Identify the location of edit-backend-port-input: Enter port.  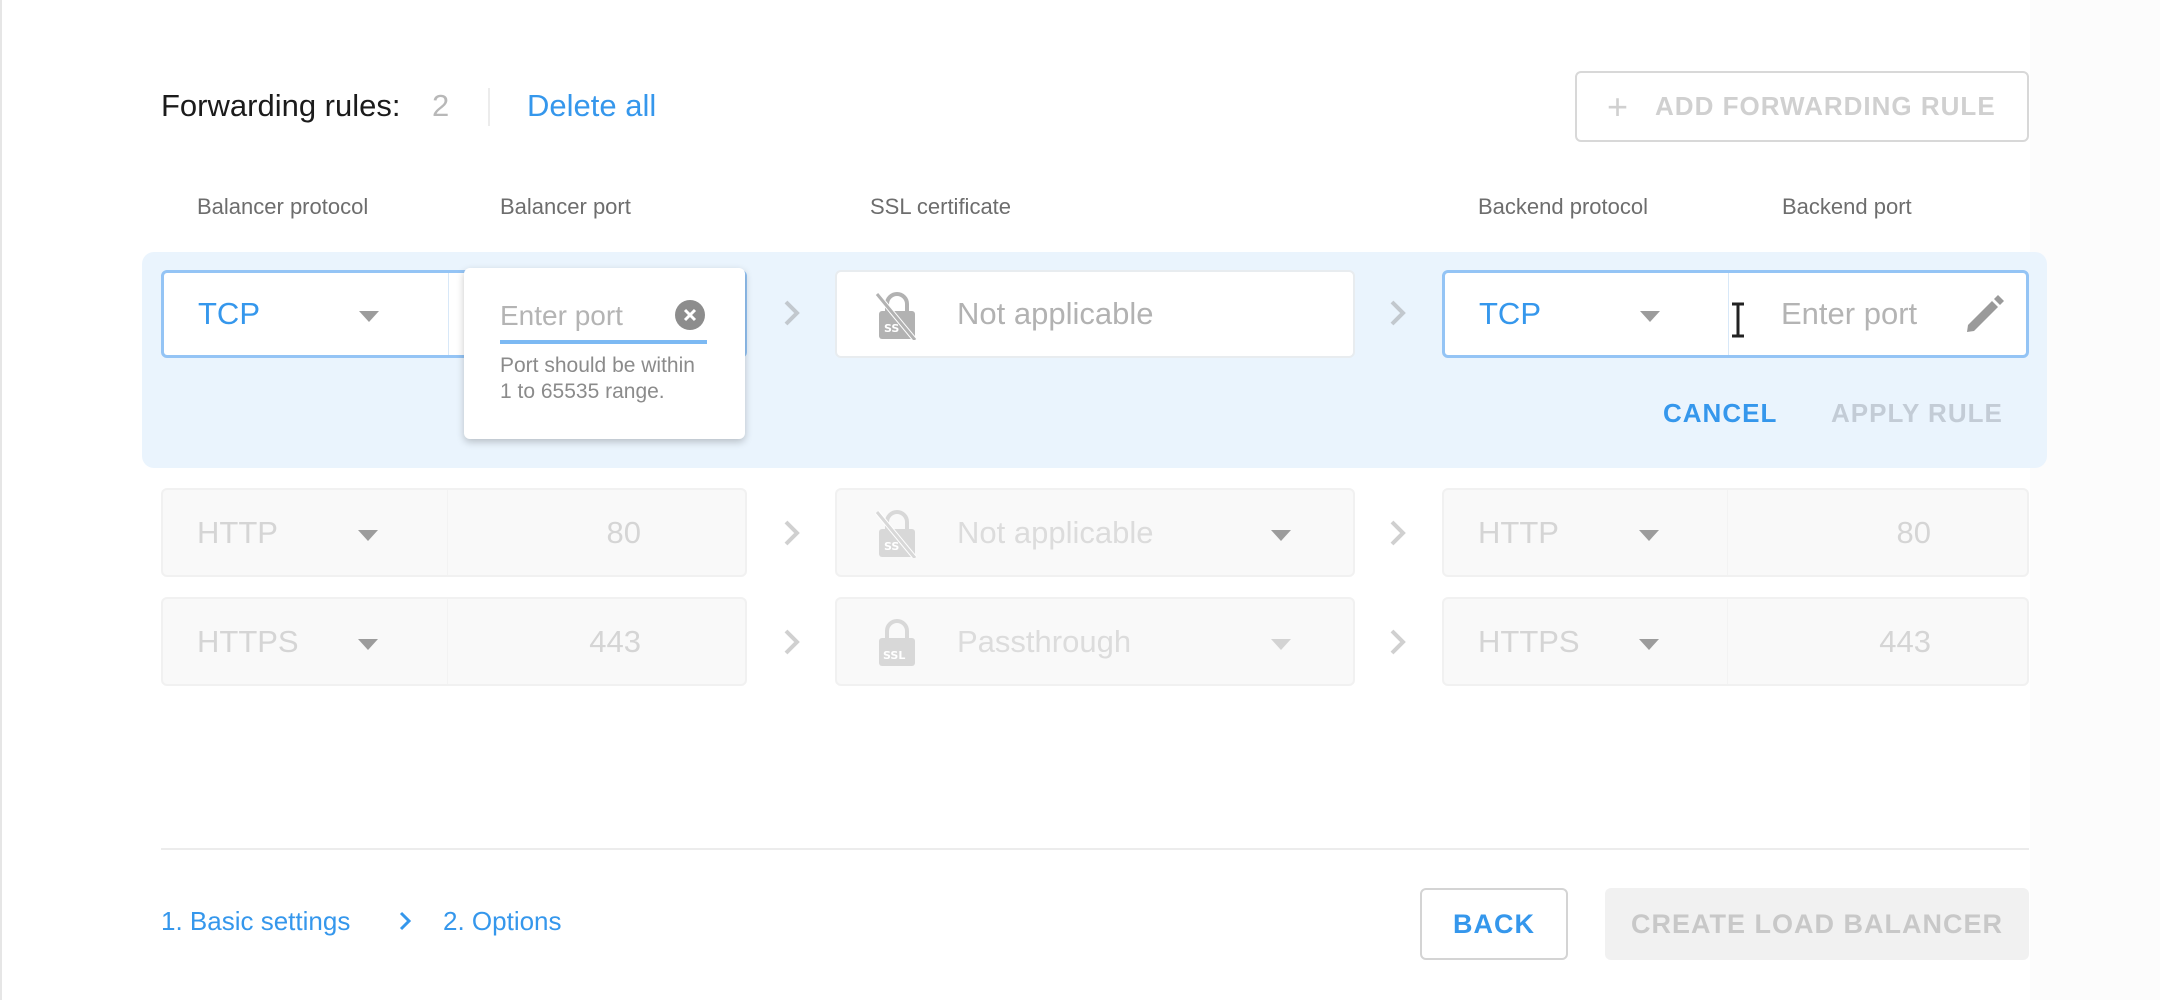
(1877, 314).